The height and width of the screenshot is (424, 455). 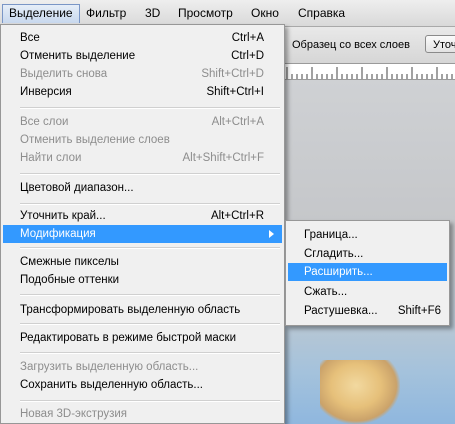 What do you see at coordinates (205, 13) in the screenshot?
I see `menu-view: Просмотр` at bounding box center [205, 13].